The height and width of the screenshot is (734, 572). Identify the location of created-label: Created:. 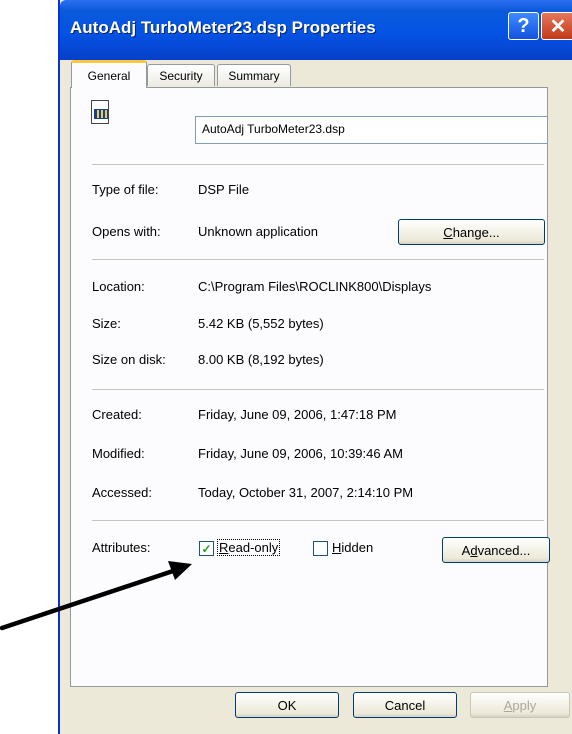
(117, 414).